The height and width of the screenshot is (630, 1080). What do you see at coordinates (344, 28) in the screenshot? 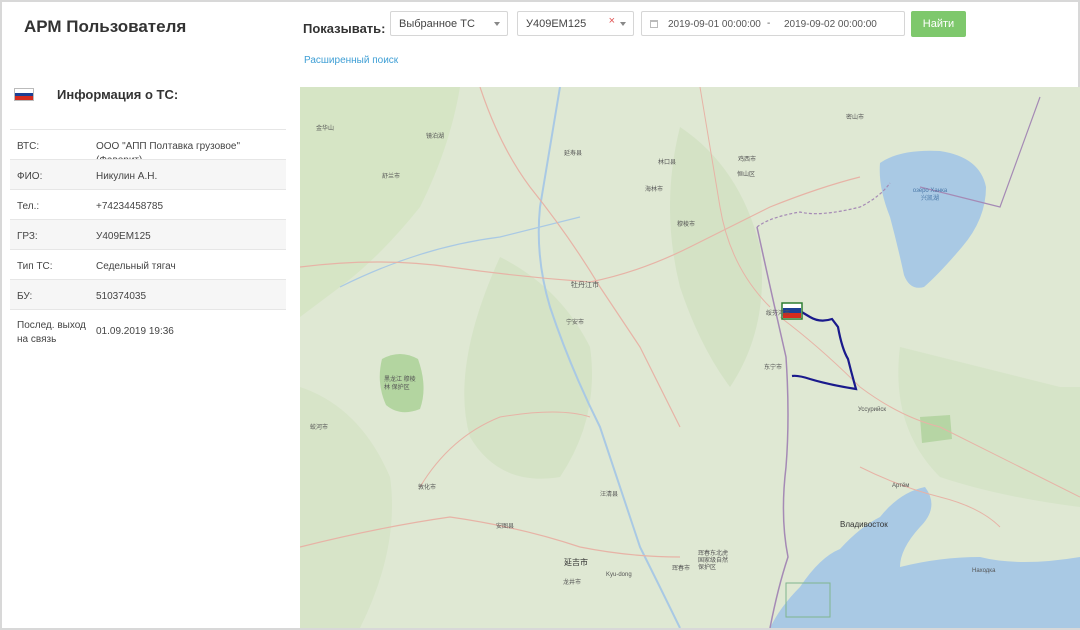
I see `show-label: Показывать:` at bounding box center [344, 28].